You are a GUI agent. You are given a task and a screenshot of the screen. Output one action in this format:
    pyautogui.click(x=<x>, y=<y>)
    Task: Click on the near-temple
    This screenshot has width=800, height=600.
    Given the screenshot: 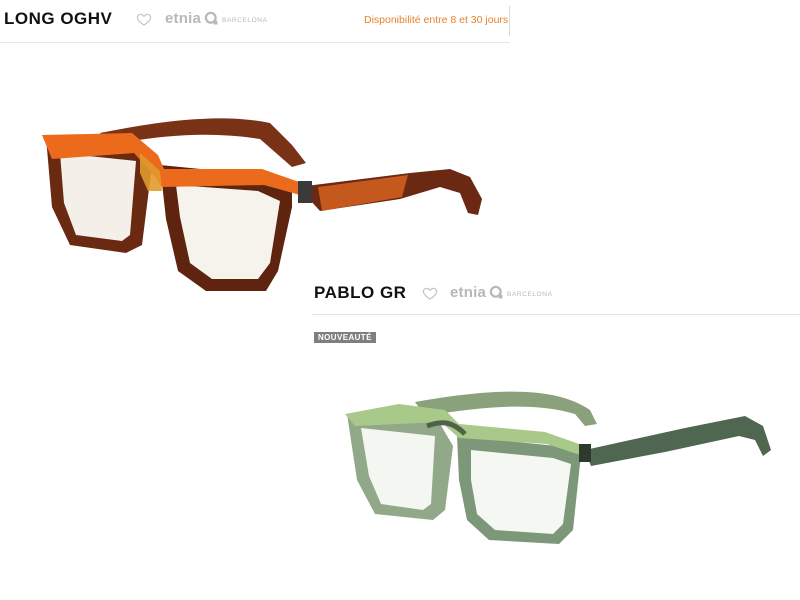 What is the action you would take?
    pyautogui.click(x=678, y=441)
    